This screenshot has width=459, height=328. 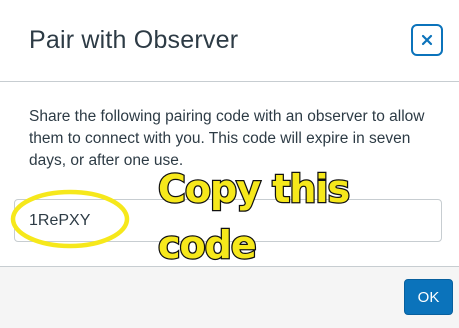 I want to click on annotation-text-line1: Copy this, so click(x=254, y=189).